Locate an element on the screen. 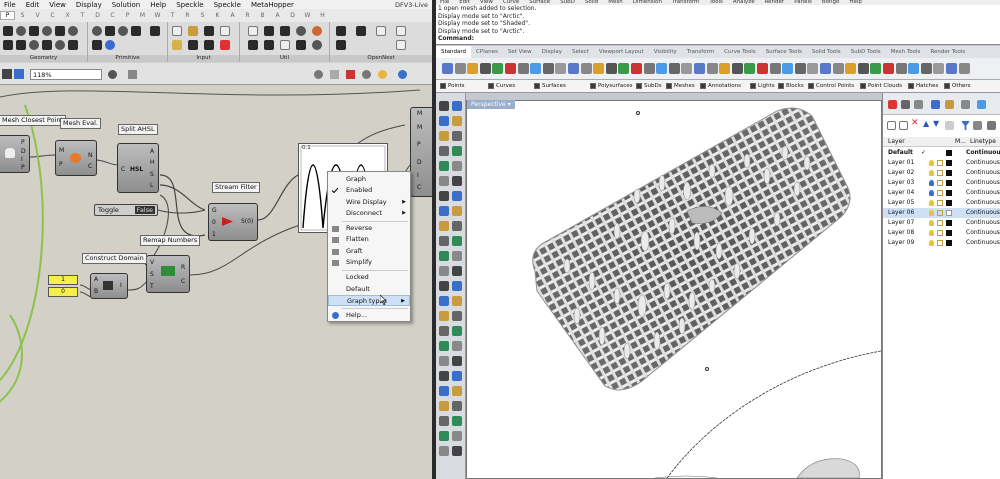 This screenshot has width=1000, height=479. move-up-icon: ▲ is located at coordinates (926, 123).